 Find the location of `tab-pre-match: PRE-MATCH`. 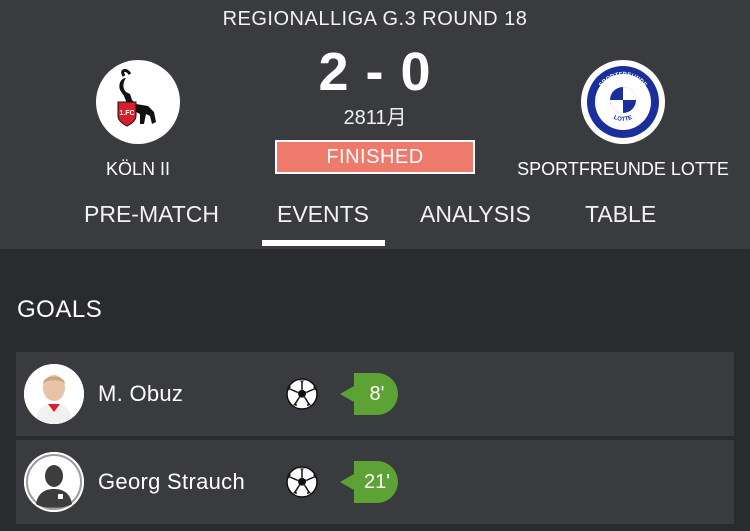

tab-pre-match: PRE-MATCH is located at coordinates (151, 214).